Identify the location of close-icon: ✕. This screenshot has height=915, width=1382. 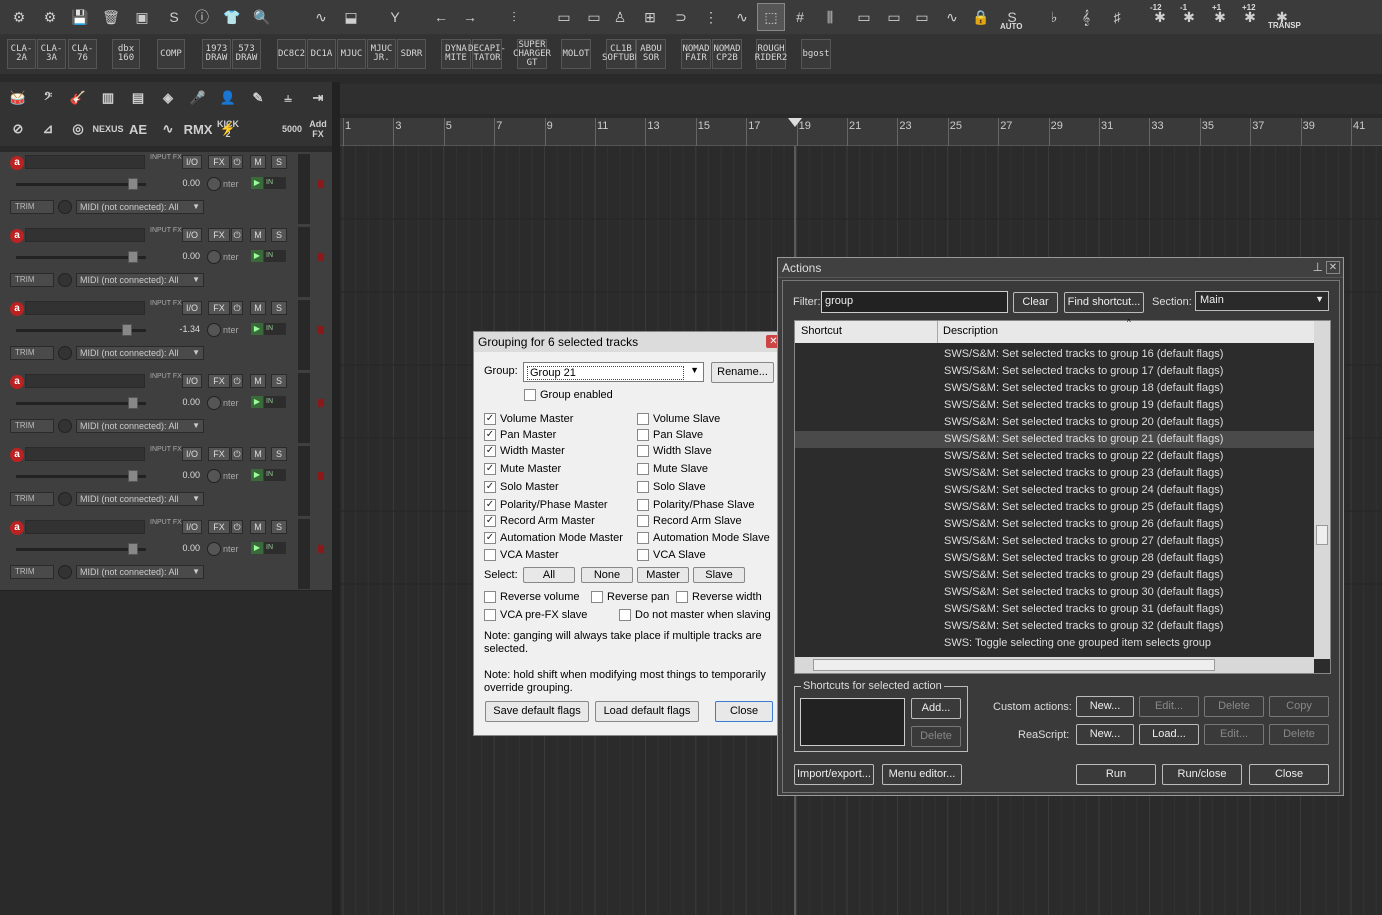
(1333, 267).